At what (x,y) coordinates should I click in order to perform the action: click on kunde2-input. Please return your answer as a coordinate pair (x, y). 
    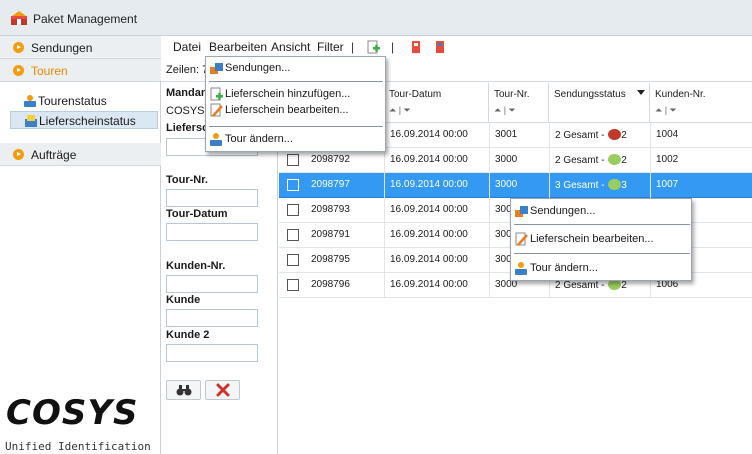
    Looking at the image, I should click on (212, 353).